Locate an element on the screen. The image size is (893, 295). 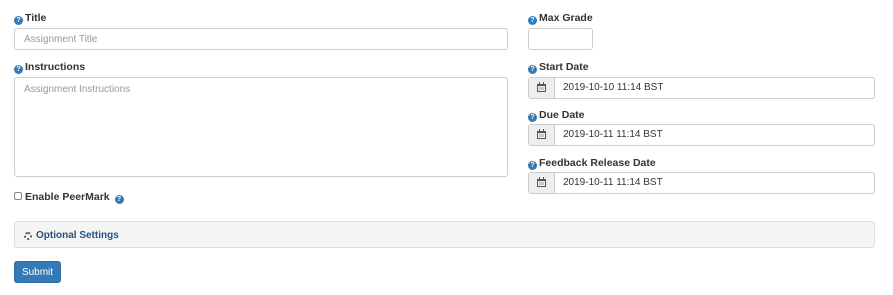
max-grade-input is located at coordinates (560, 39).